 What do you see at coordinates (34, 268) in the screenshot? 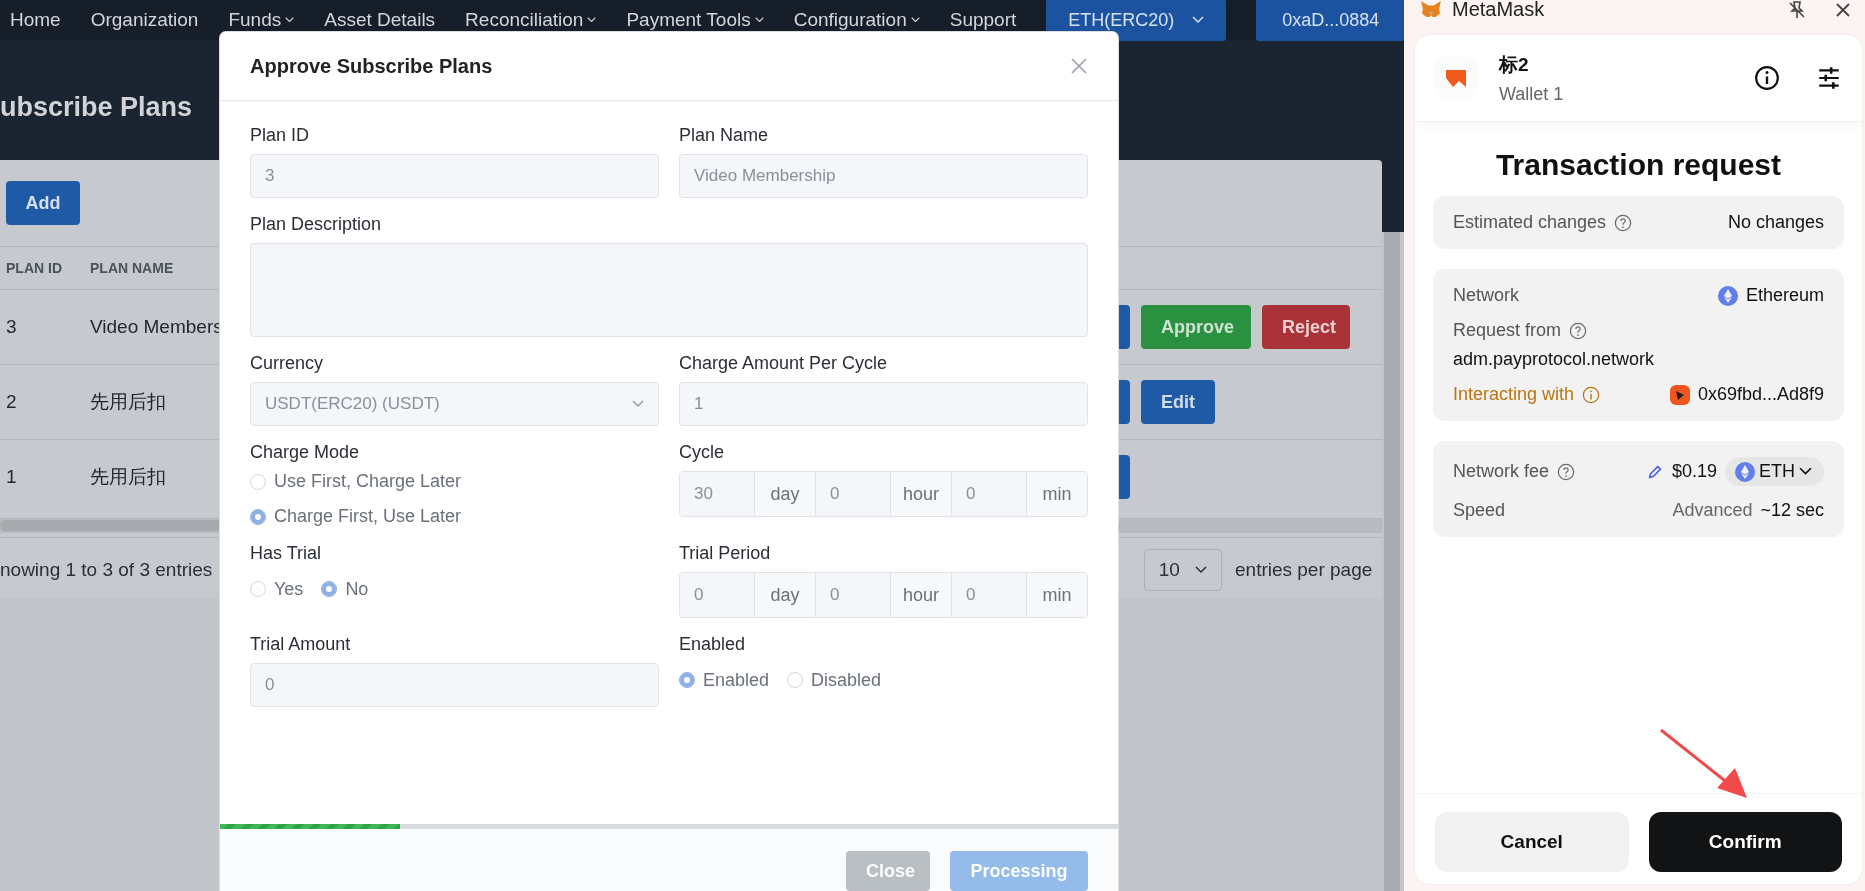
I see `column-header: PLAN ID` at bounding box center [34, 268].